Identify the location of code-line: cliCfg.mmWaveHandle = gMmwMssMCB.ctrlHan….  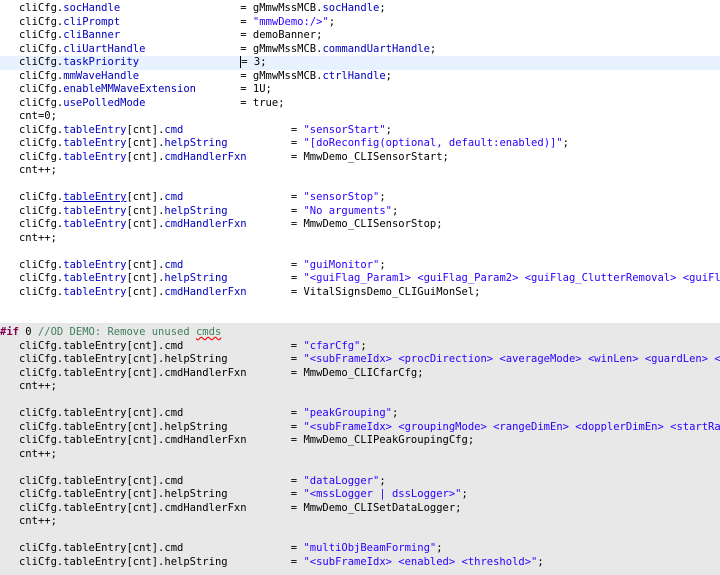
(360, 77).